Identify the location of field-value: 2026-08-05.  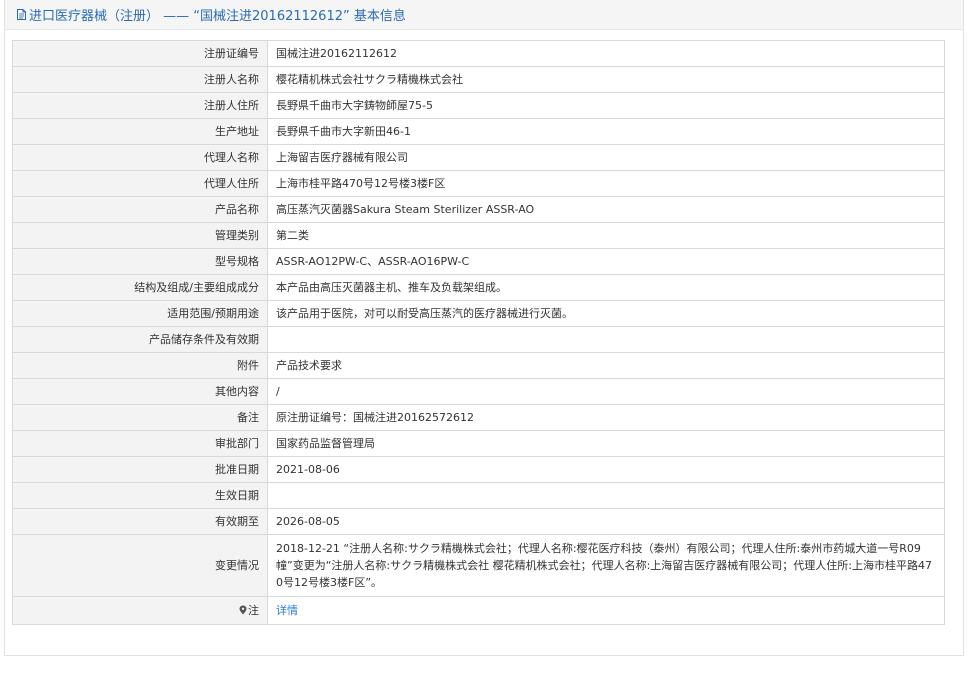
(606, 521).